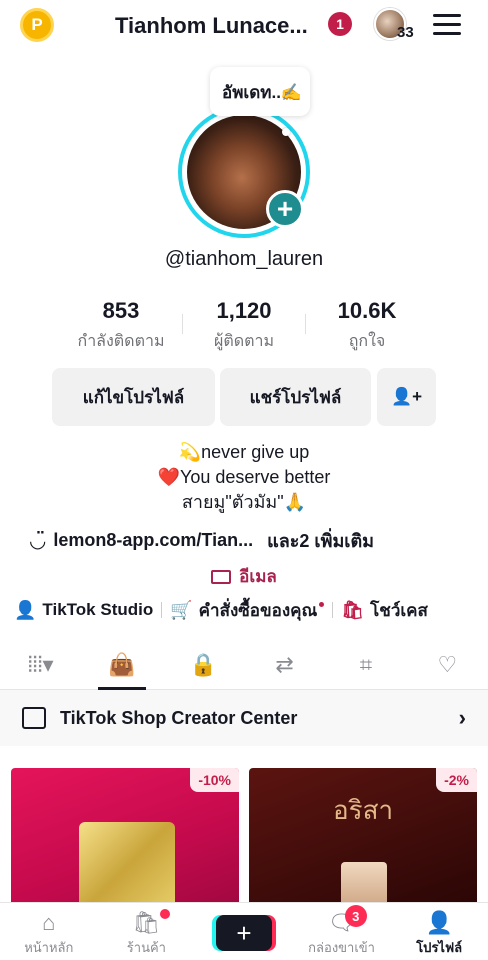 Image resolution: width=488 pixels, height=960 pixels. What do you see at coordinates (181, 609) in the screenshot?
I see `cart-icon: 🛒` at bounding box center [181, 609].